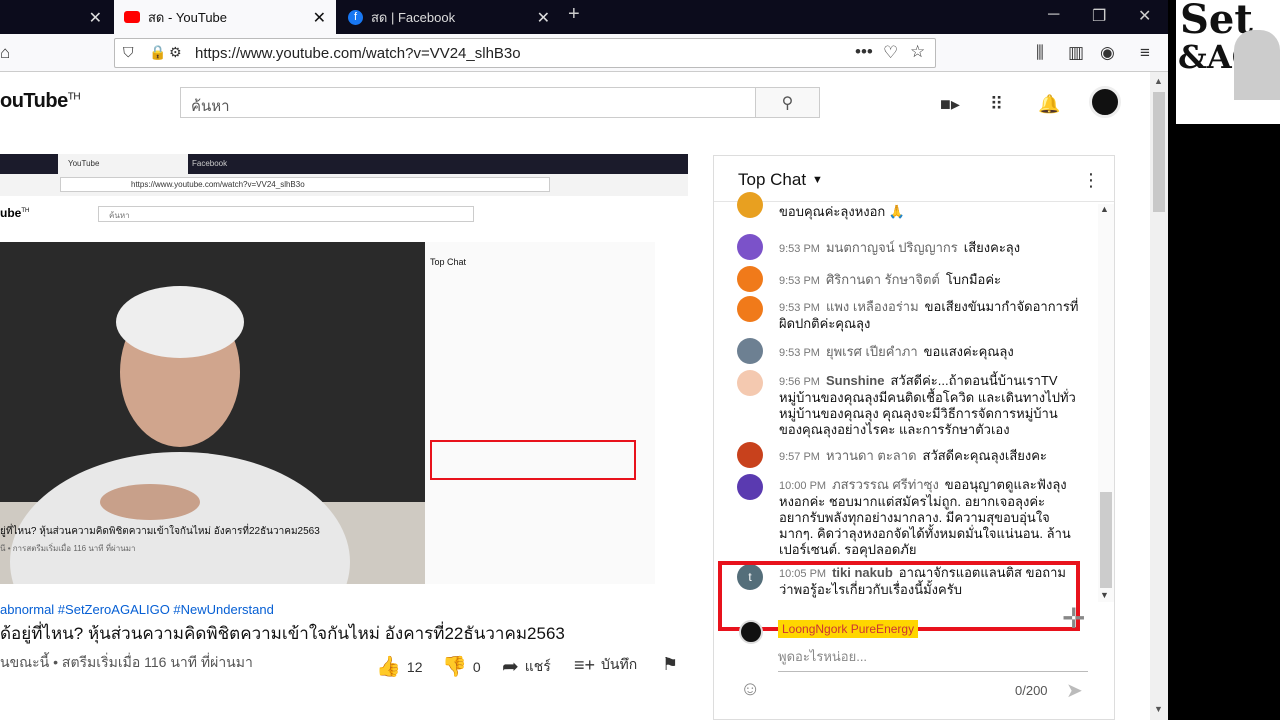 This screenshot has height=720, width=1280. Describe the element at coordinates (468, 102) in the screenshot. I see `search-input: ค้นหา` at that location.